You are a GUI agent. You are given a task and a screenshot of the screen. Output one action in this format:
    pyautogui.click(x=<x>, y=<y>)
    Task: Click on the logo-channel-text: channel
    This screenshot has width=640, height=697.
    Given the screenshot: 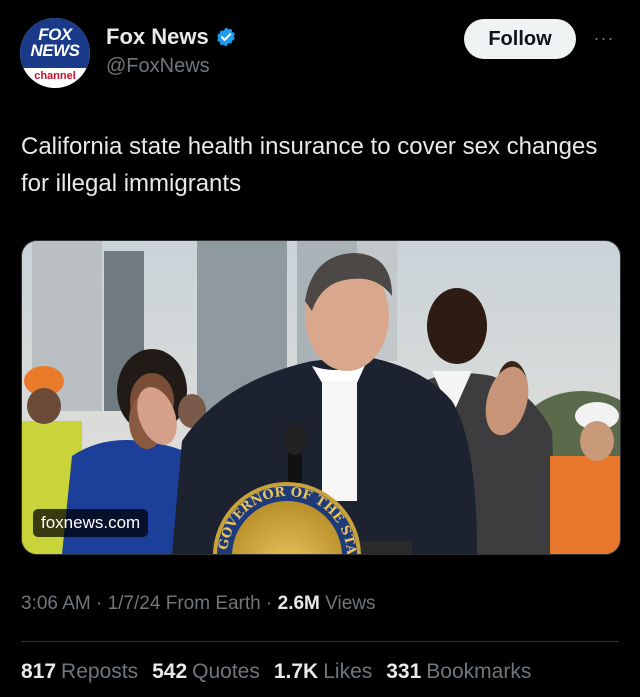 What is the action you would take?
    pyautogui.click(x=55, y=76)
    